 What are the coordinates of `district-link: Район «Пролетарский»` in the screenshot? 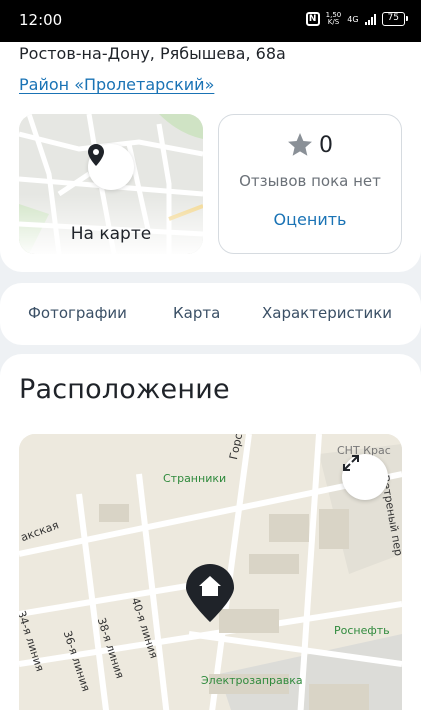 It's located at (116, 84).